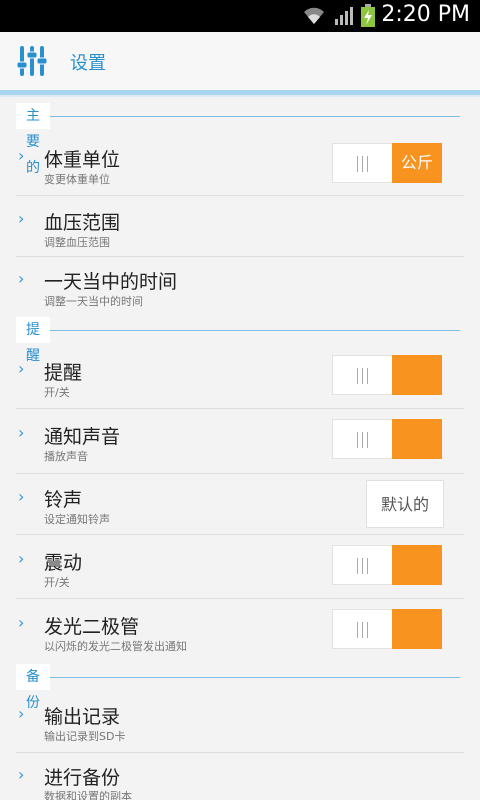 This screenshot has width=480, height=800. I want to click on section-label: 主要的, so click(33, 139).